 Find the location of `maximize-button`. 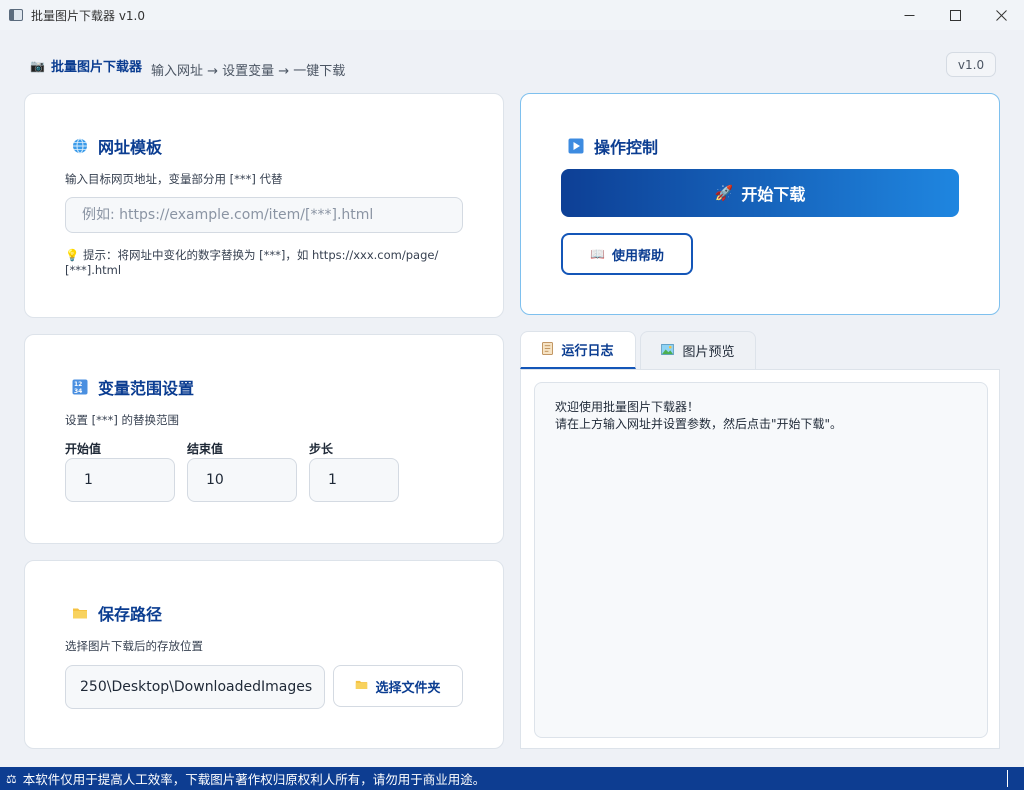

maximize-button is located at coordinates (955, 15).